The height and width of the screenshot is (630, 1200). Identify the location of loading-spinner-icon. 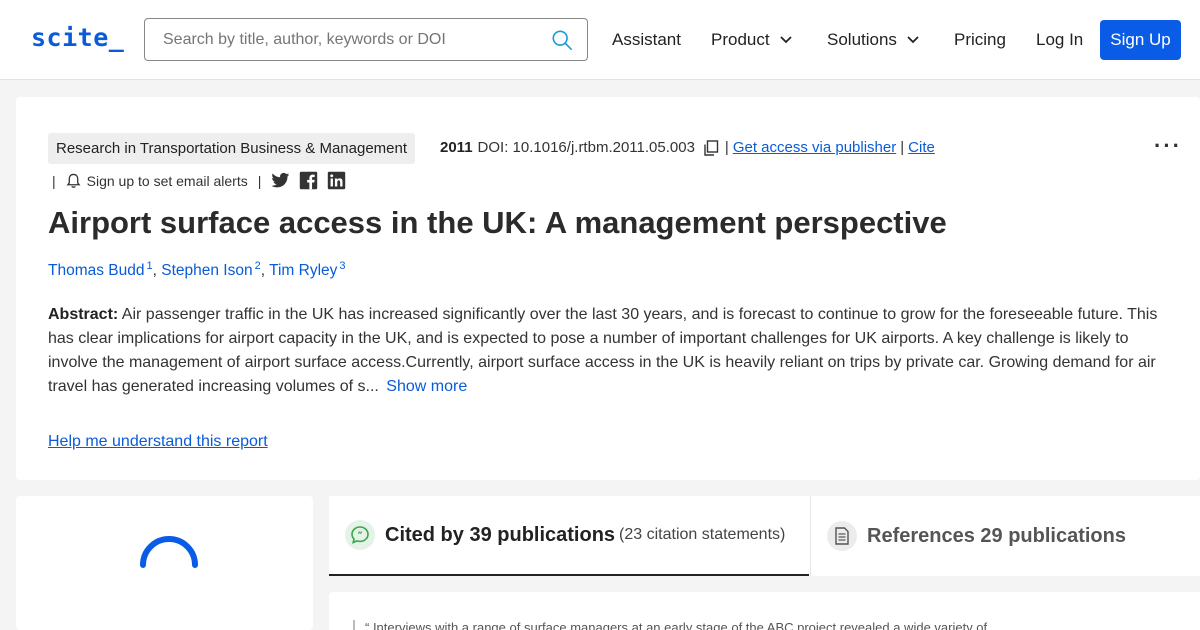
(169, 552).